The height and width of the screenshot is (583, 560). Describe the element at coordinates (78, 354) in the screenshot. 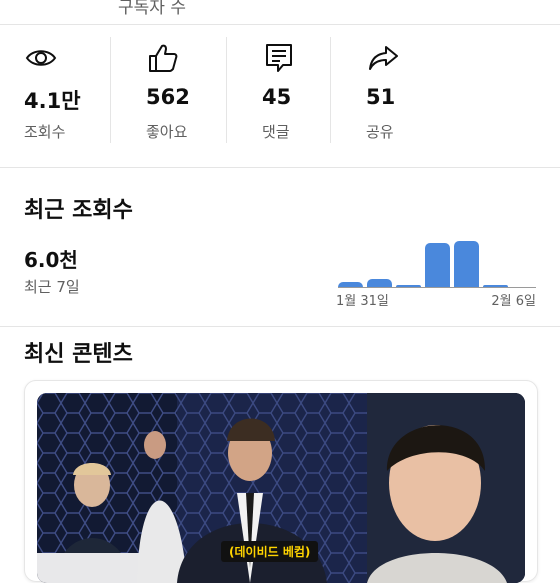

I see `latest-content-title: 최신 콘텐츠` at that location.